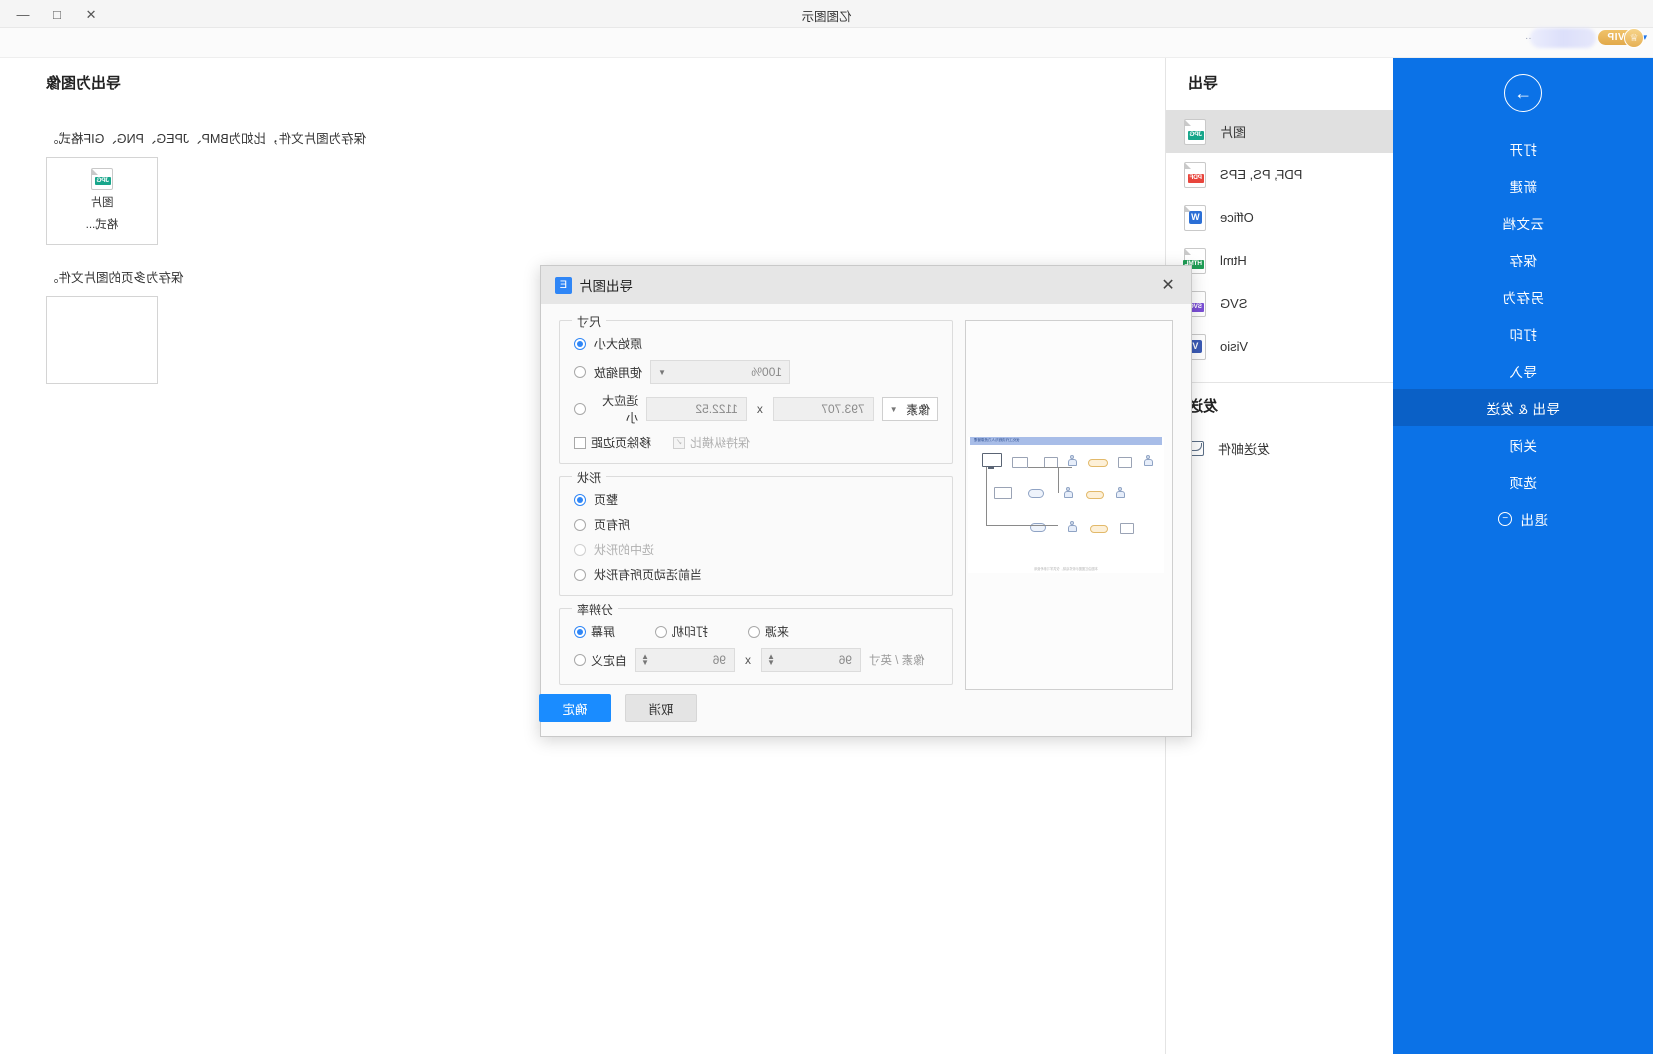  Describe the element at coordinates (621, 443) in the screenshot. I see `label-remove-page-margin: 移除页边距` at that location.